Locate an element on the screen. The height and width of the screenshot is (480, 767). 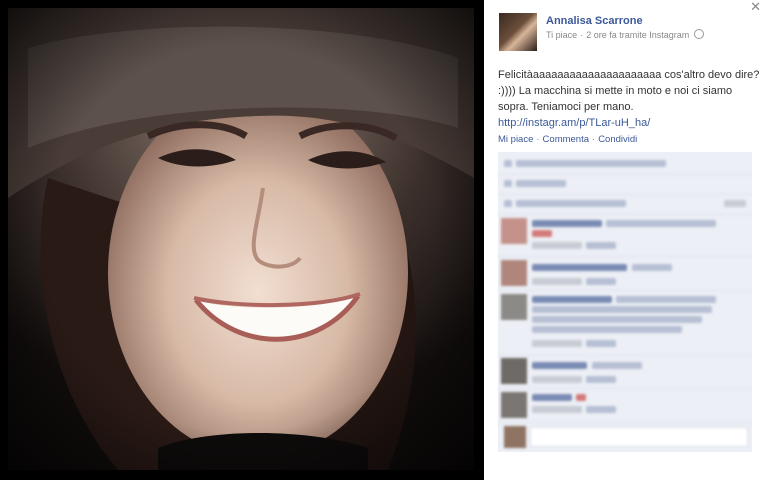
like-button: Mi piace is located at coordinates (515, 139).